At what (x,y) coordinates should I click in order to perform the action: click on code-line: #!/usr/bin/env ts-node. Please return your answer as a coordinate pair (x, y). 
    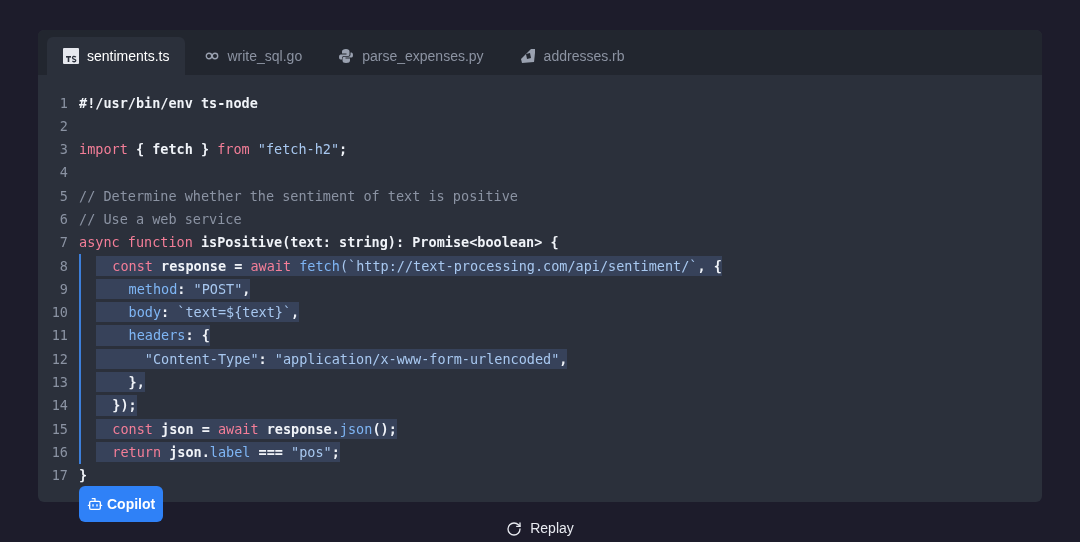
    Looking at the image, I should click on (168, 103).